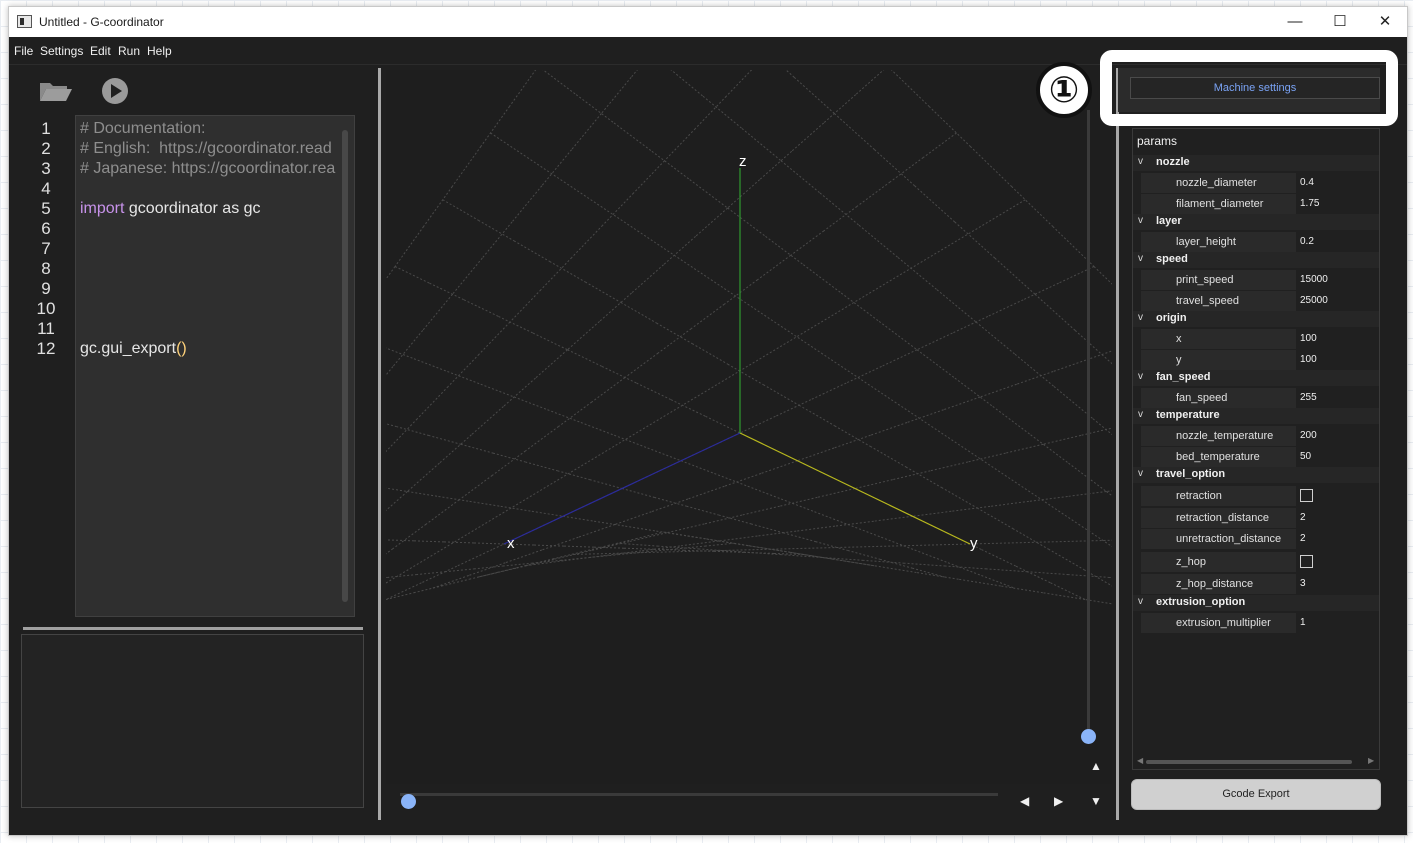 The image size is (1413, 843). What do you see at coordinates (1096, 801) in the screenshot?
I see `layer-down-button: ▼` at bounding box center [1096, 801].